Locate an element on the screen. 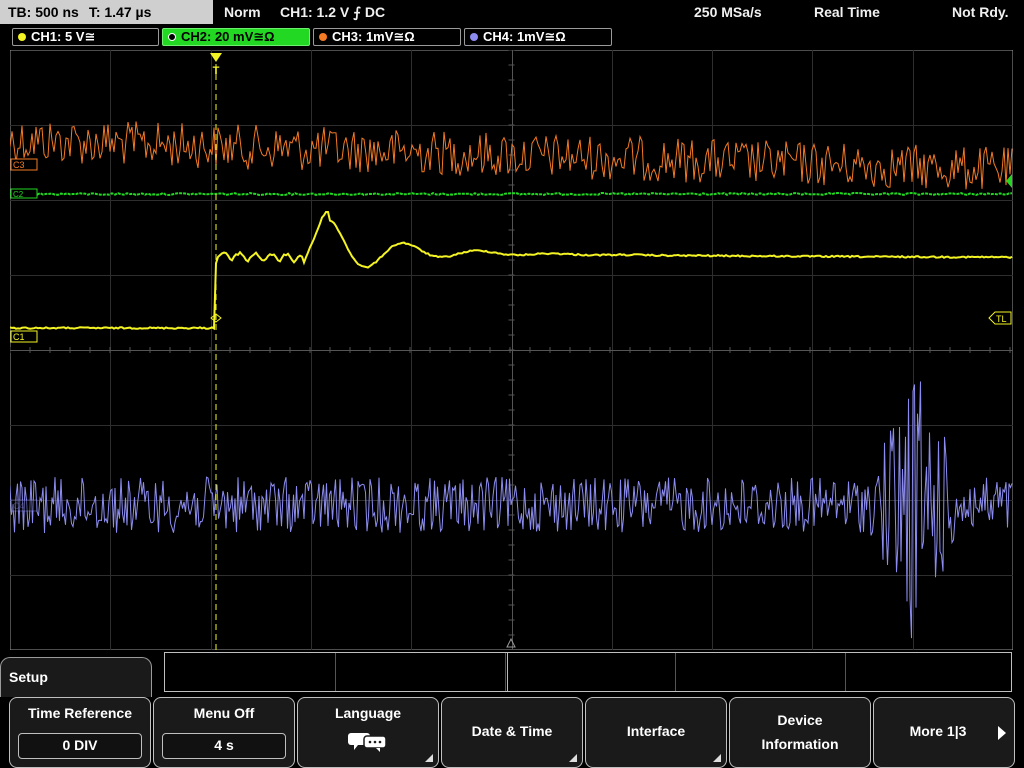 The width and height of the screenshot is (1024, 768). ch1-marker-label: C1 is located at coordinates (19, 337).